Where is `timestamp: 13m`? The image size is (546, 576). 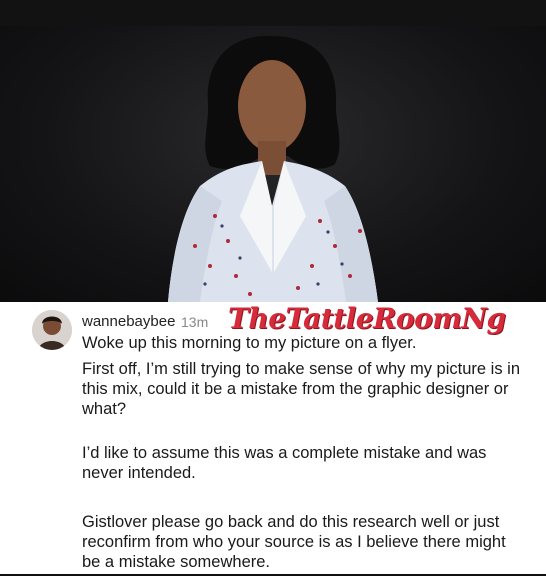
timestamp: 13m is located at coordinates (195, 322).